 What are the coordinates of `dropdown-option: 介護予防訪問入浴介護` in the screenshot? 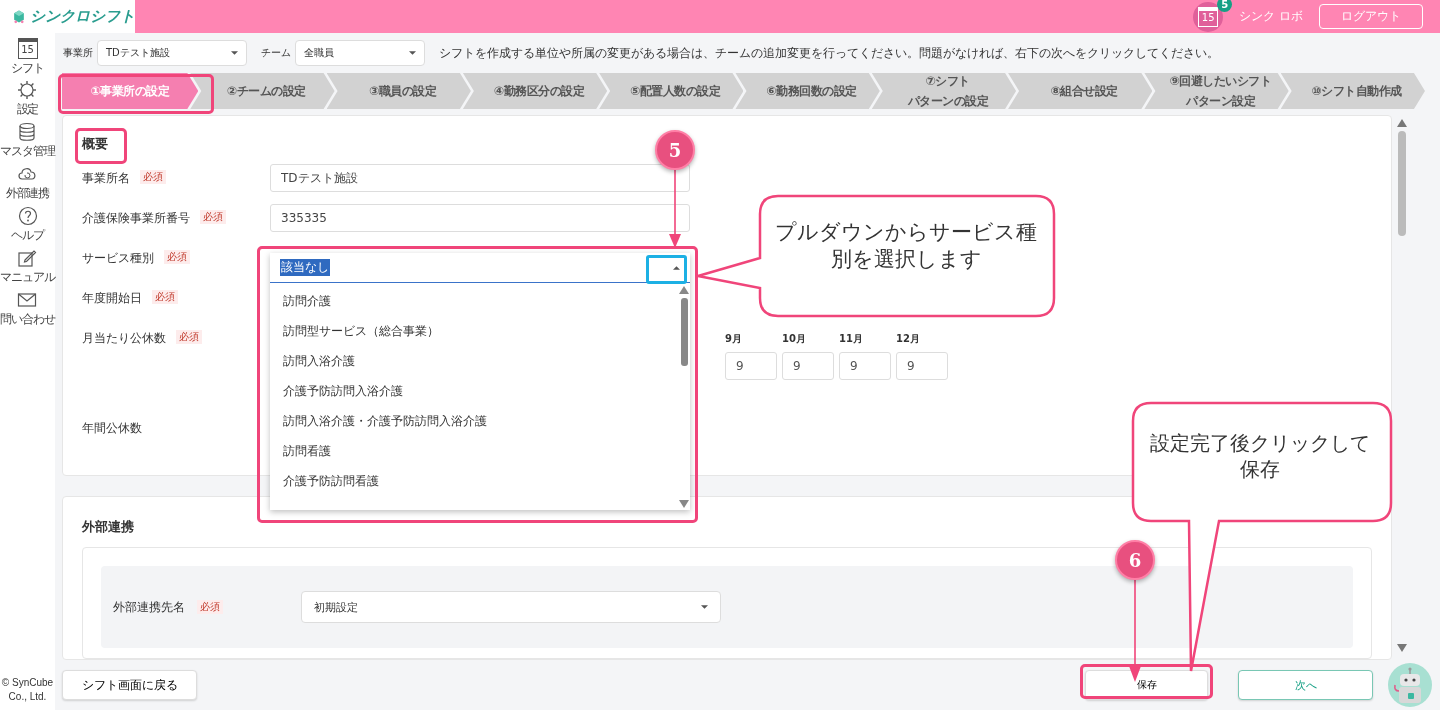 It's located at (474, 396).